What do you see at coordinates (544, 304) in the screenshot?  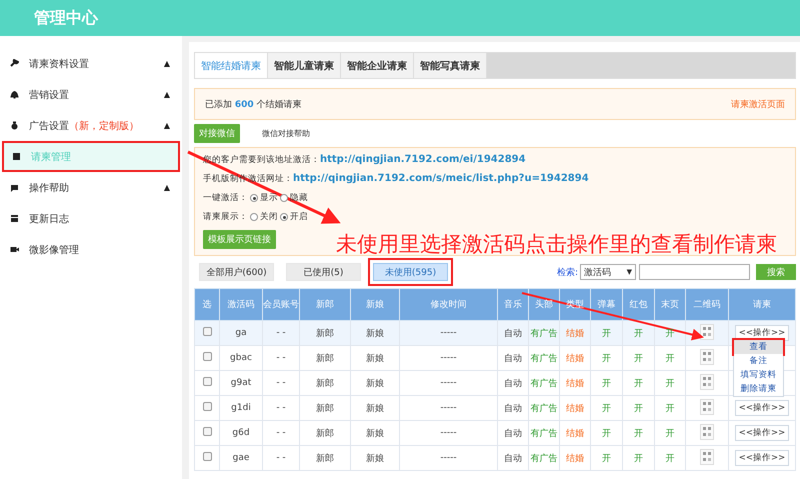 I see `column-header: 头部` at bounding box center [544, 304].